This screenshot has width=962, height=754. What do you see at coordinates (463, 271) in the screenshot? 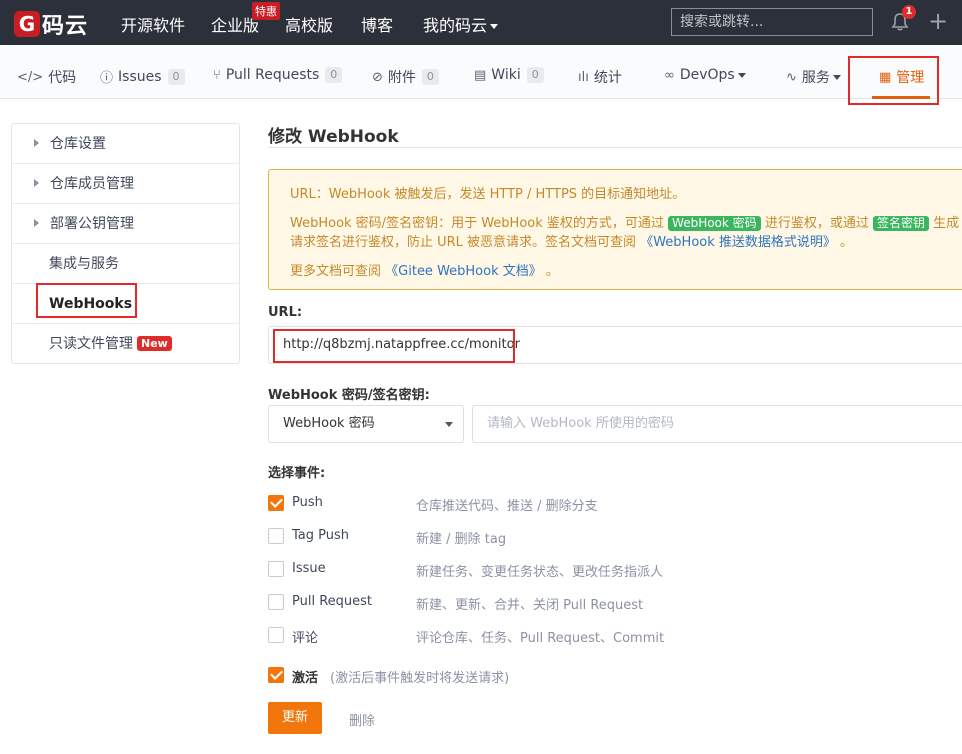
I see `gitee-webhook-doc-link: 《Gitee WebHook 文档》` at bounding box center [463, 271].